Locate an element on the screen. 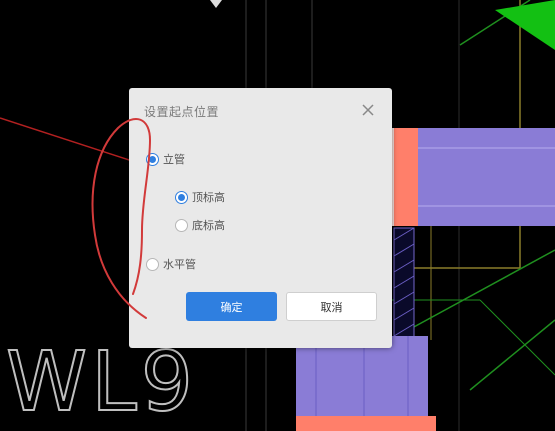 This screenshot has width=555, height=431. dialog-title: 设置起点位置 is located at coordinates (182, 112).